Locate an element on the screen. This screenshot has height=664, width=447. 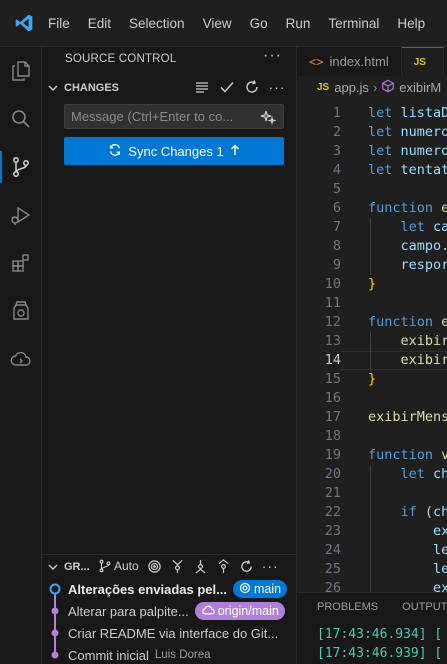
code-text: let listaD is located at coordinates (407, 113).